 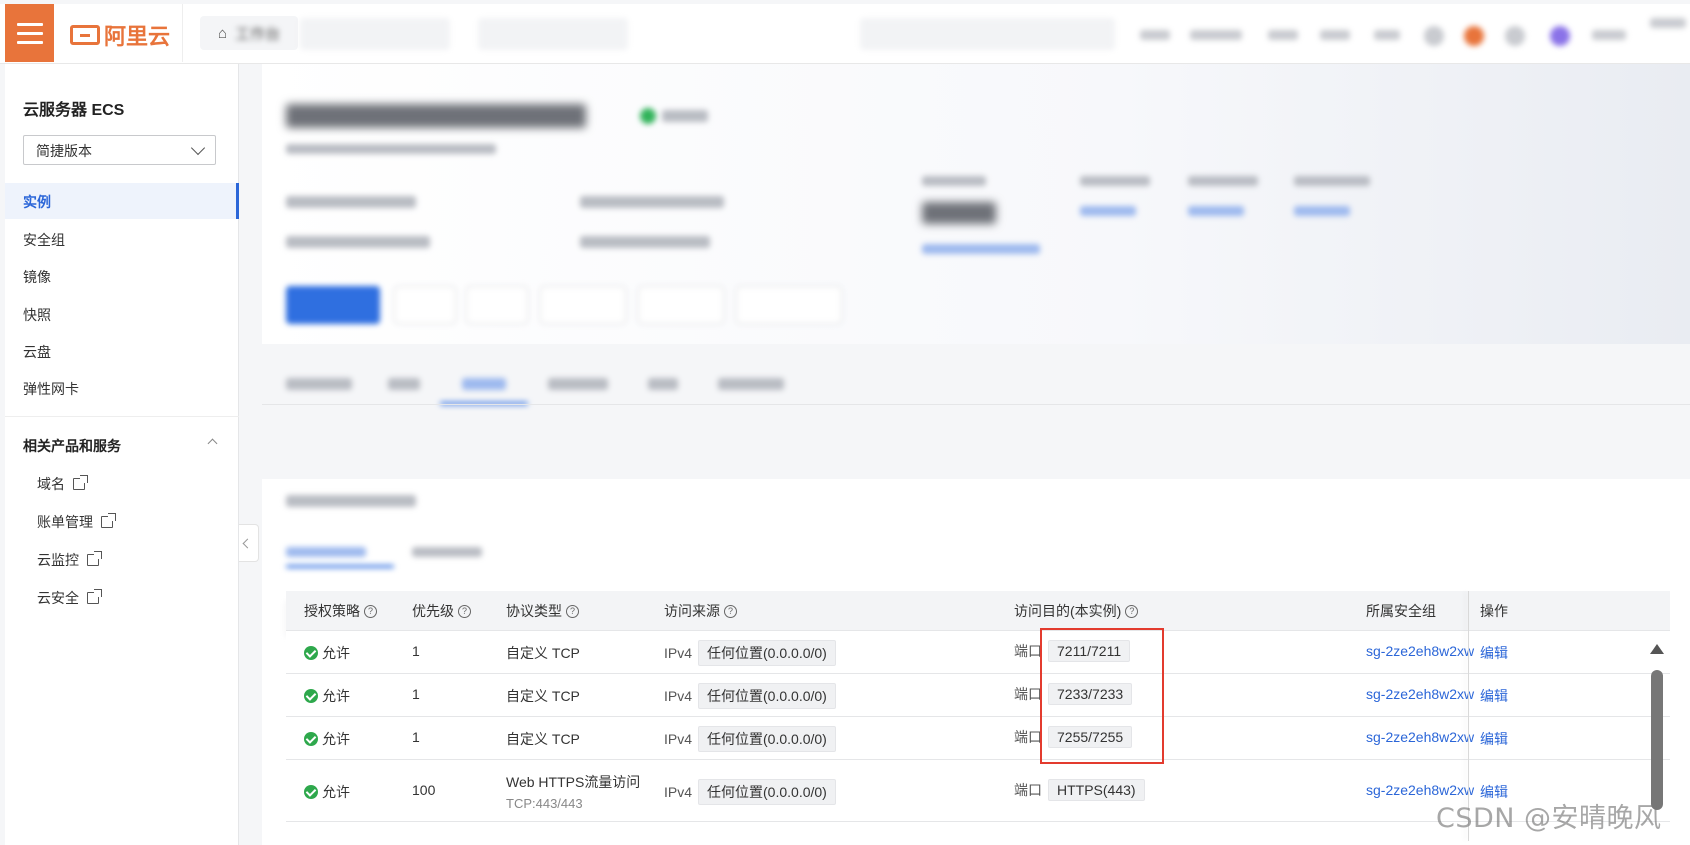 I want to click on section-title: 相关产品和服务, so click(x=72, y=446).